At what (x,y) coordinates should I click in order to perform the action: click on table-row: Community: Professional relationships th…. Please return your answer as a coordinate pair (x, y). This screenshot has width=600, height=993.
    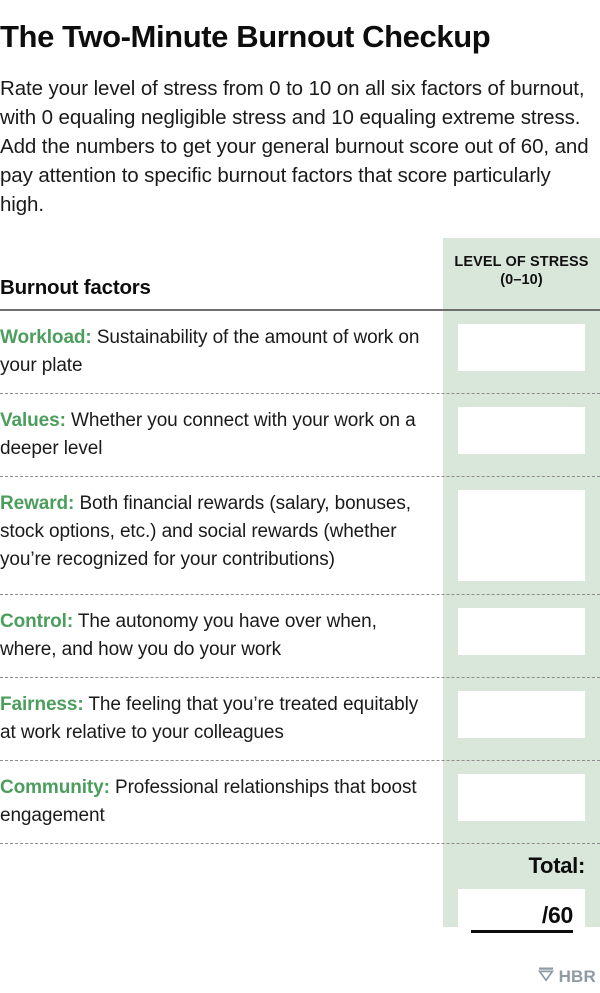
    Looking at the image, I should click on (300, 802).